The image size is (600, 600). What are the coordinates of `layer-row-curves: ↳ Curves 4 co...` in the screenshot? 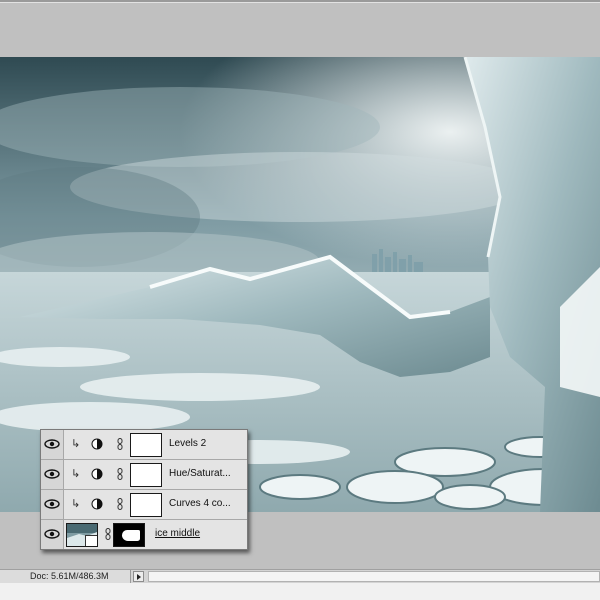 It's located at (144, 505).